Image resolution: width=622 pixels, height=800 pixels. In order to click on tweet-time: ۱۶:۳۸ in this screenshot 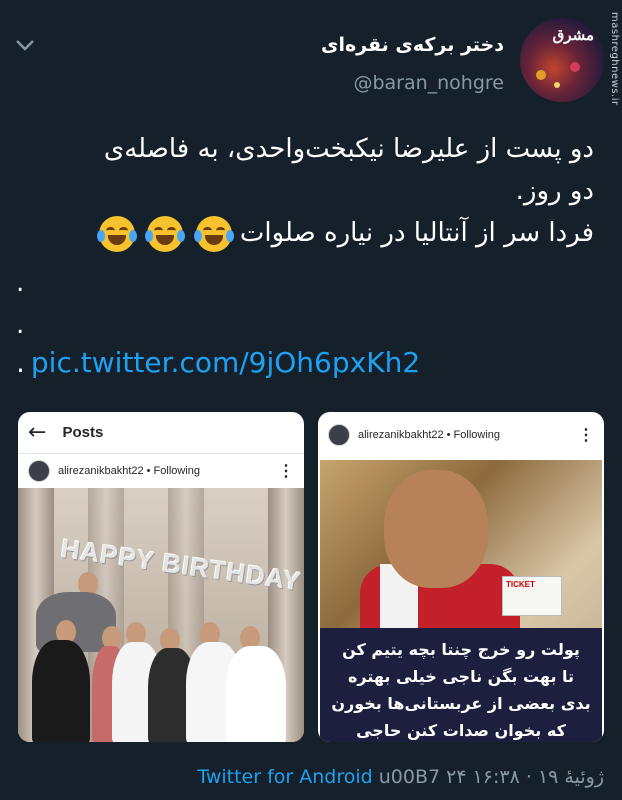, I will do `click(496, 777)`.